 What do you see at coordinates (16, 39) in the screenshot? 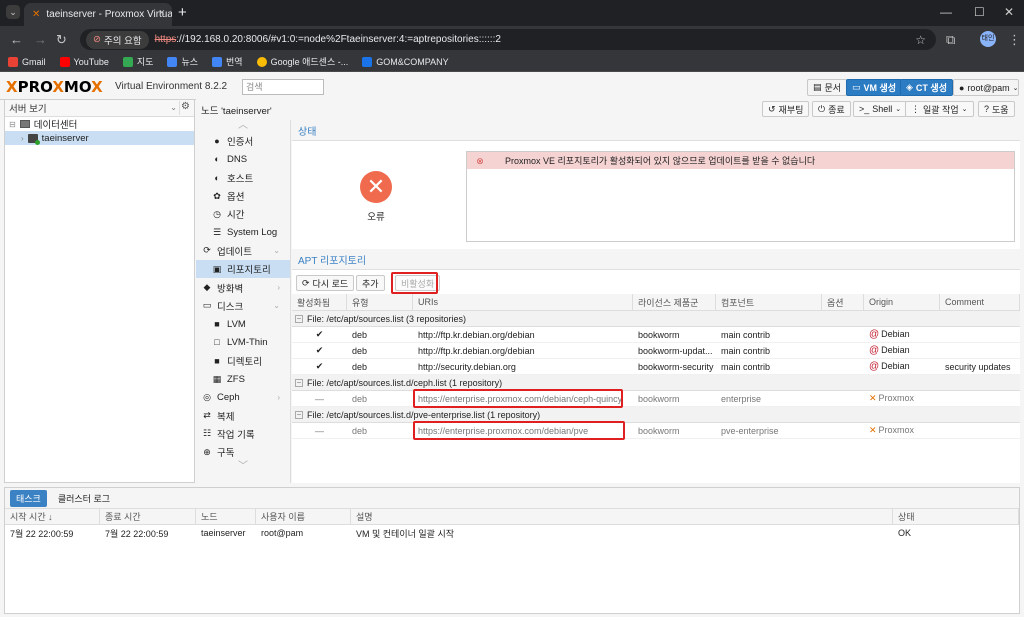
I see `back-arrow-icon: ←` at bounding box center [16, 39].